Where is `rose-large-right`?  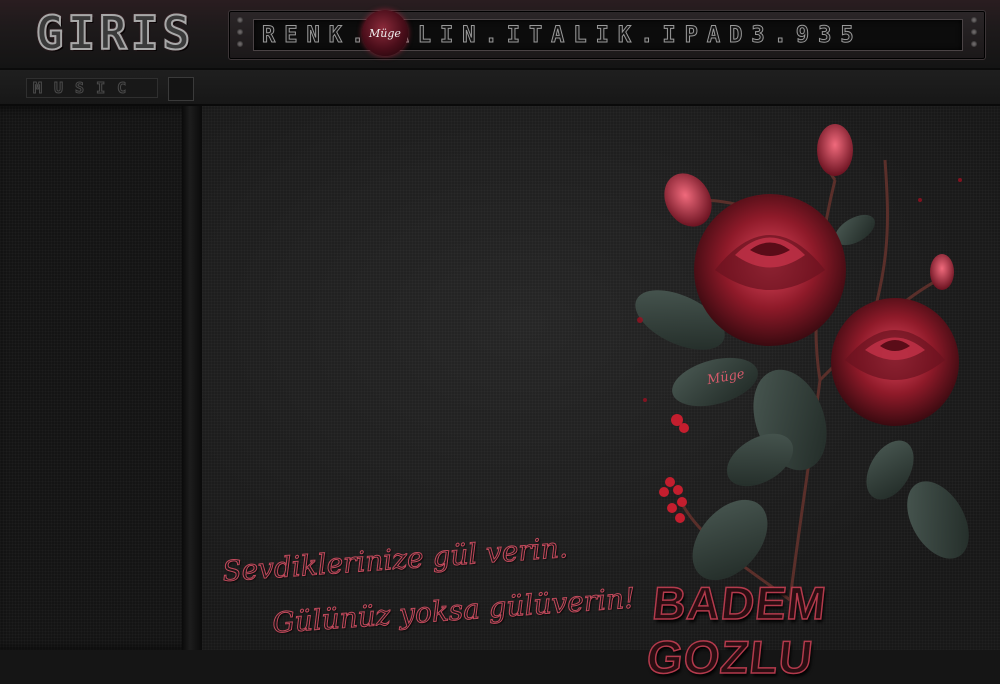 rose-large-right is located at coordinates (895, 362).